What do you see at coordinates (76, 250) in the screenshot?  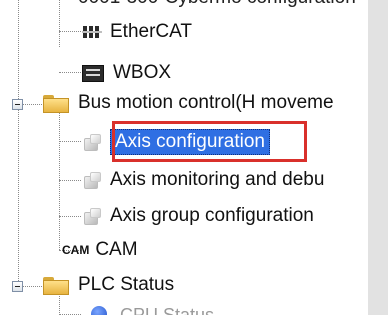 I see `cam-icon: CAM` at bounding box center [76, 250].